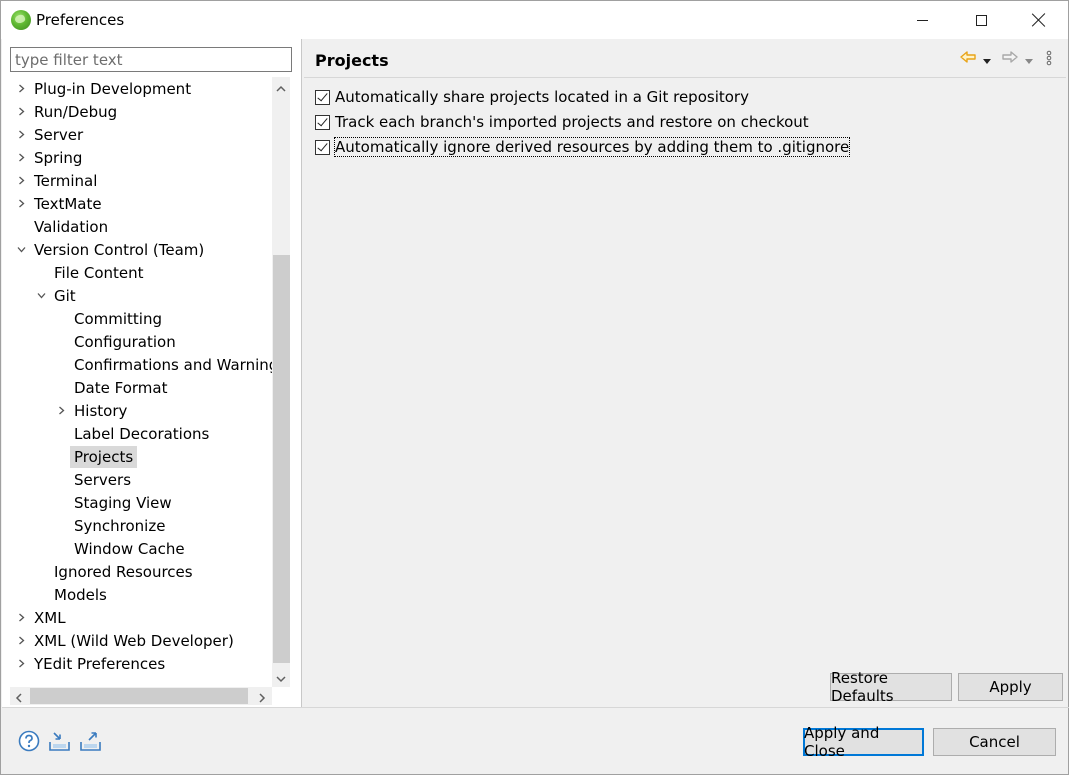 The width and height of the screenshot is (1069, 775). I want to click on footer-separator, so click(535, 707).